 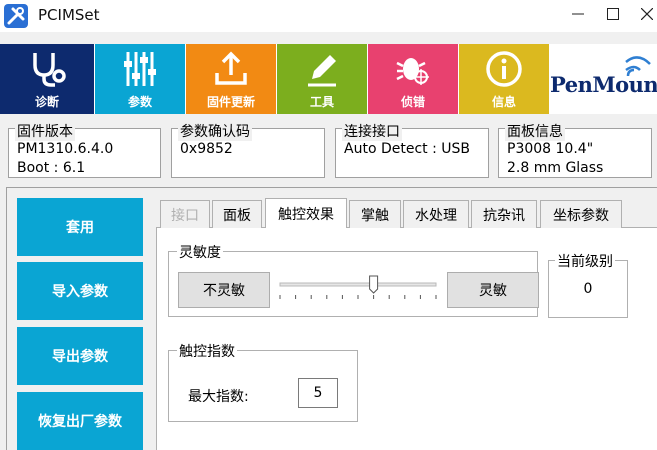 What do you see at coordinates (49, 70) in the screenshot?
I see `stethoscope-icon` at bounding box center [49, 70].